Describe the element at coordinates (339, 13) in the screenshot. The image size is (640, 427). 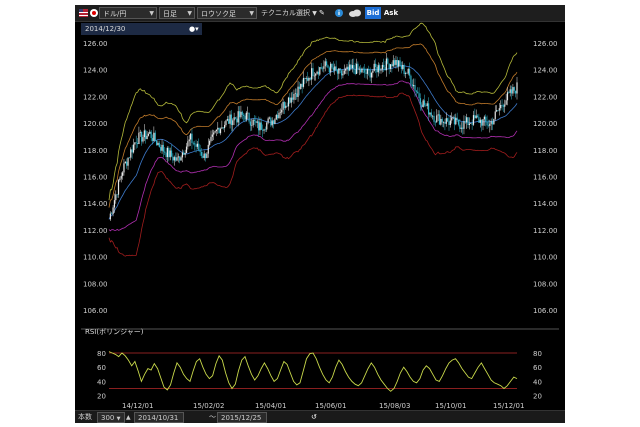
I see `info-circle-icon` at that location.